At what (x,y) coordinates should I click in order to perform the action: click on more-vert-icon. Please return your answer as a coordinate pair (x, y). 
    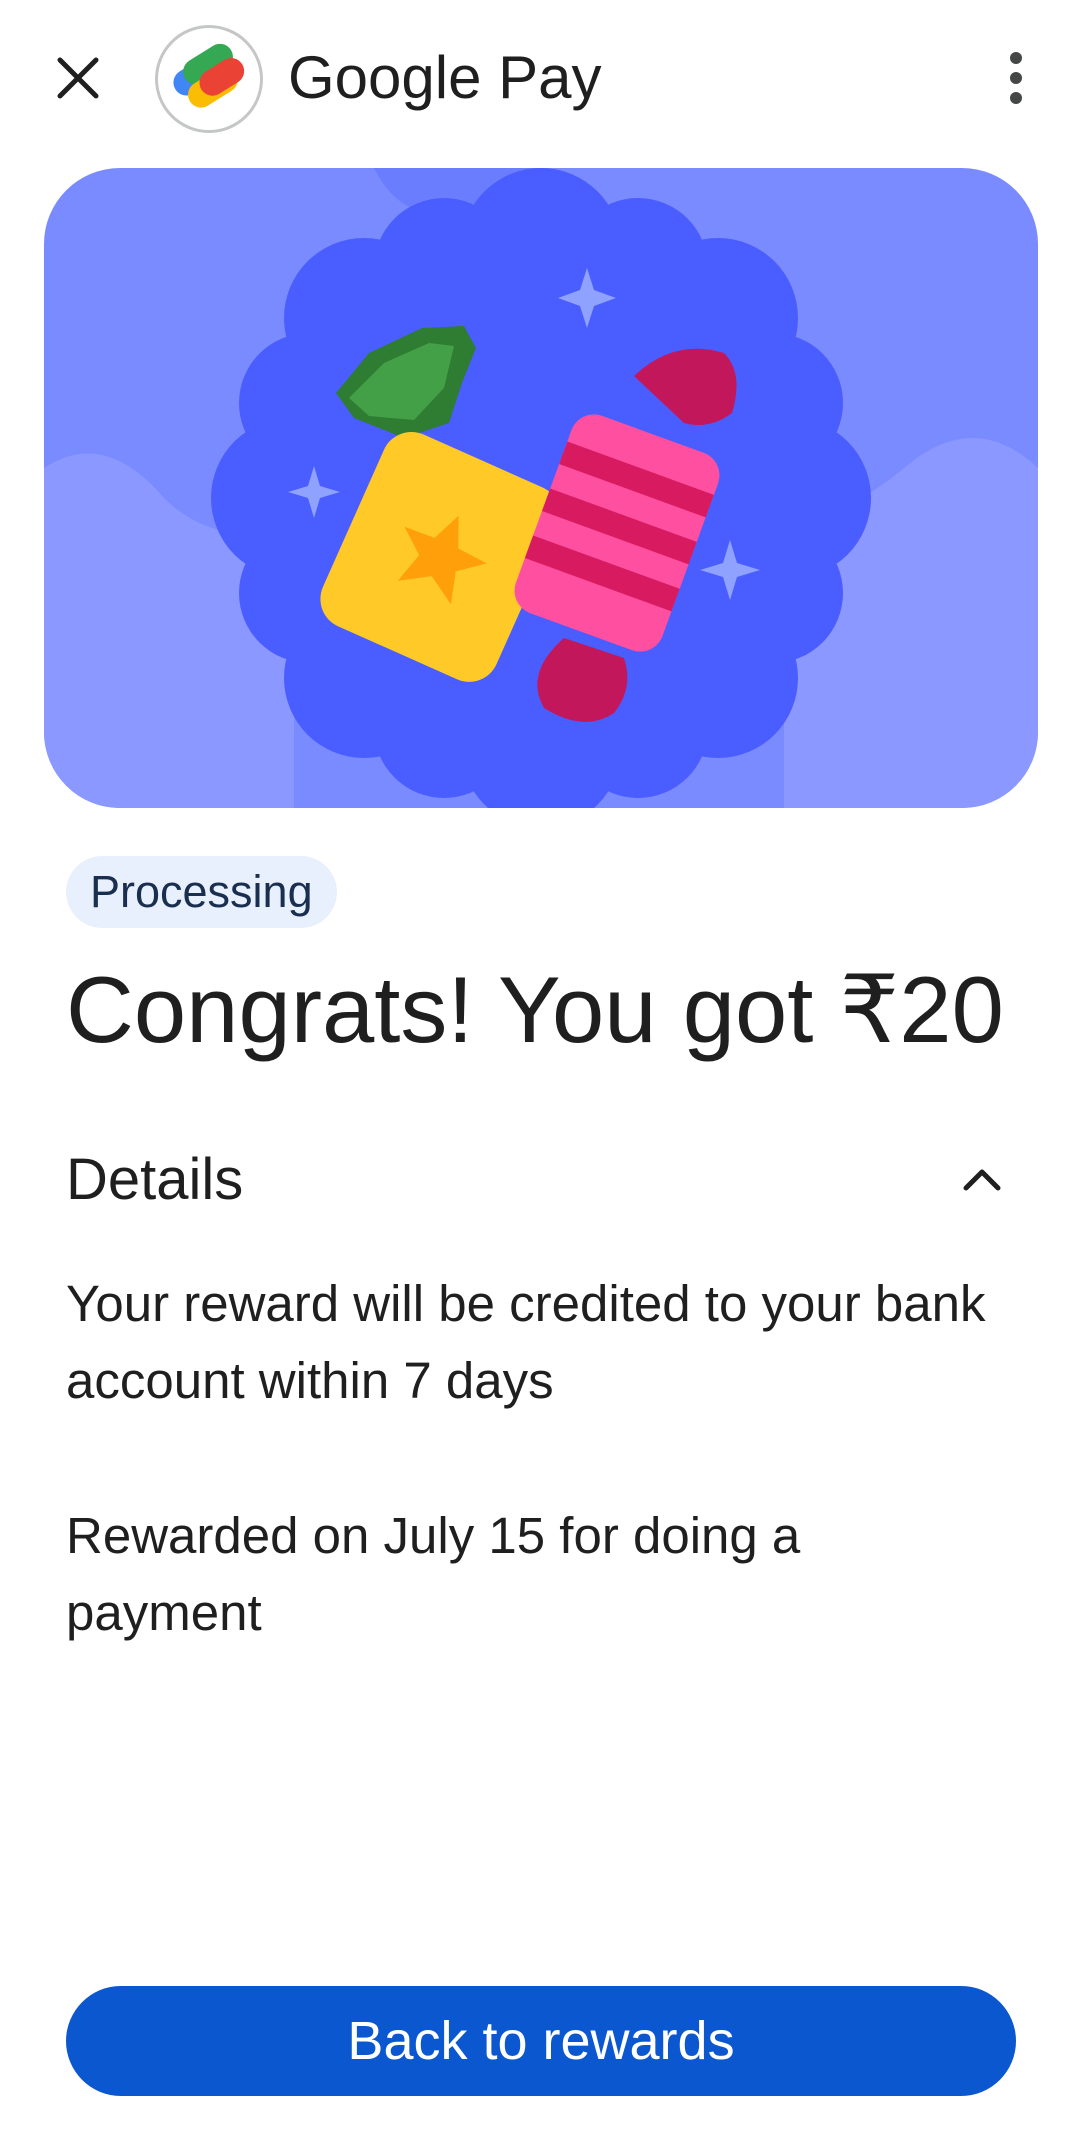
    Looking at the image, I should click on (1016, 78).